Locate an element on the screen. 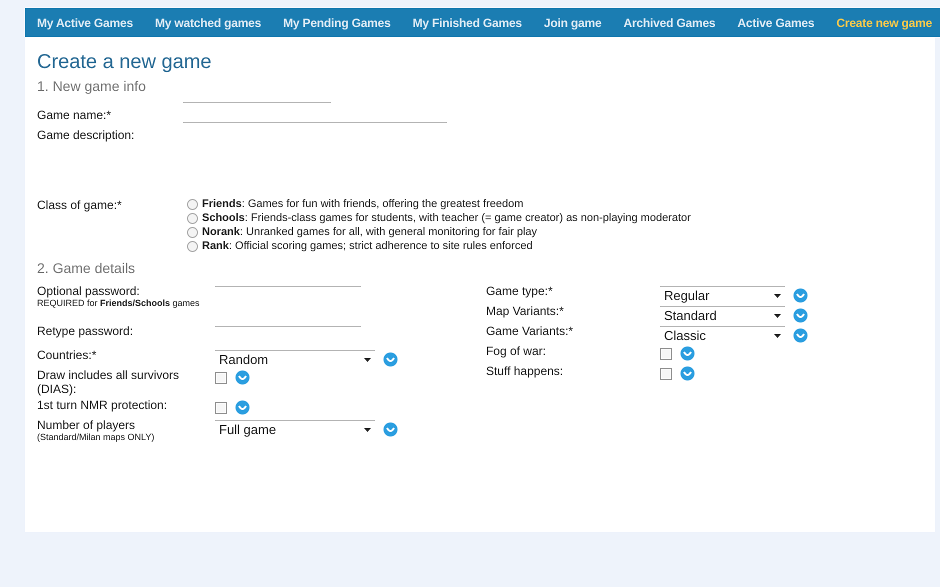 This screenshot has width=940, height=587. dropdown: Random is located at coordinates (295, 359).